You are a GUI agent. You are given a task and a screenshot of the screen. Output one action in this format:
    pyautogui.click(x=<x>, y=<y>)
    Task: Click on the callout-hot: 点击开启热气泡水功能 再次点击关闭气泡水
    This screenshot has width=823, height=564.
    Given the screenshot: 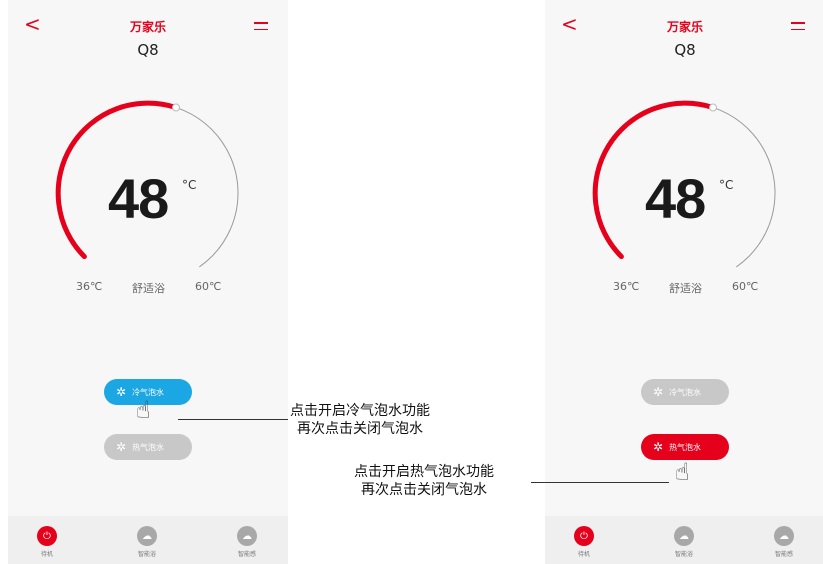 What is the action you would take?
    pyautogui.click(x=424, y=481)
    